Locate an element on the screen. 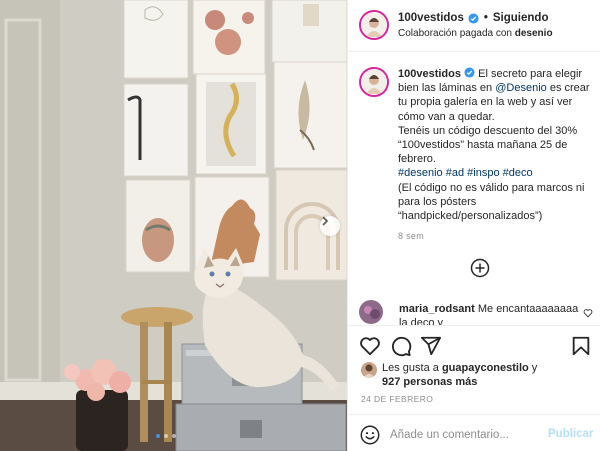 The width and height of the screenshot is (600, 451). commenter-username: maria_rodsant is located at coordinates (437, 309).